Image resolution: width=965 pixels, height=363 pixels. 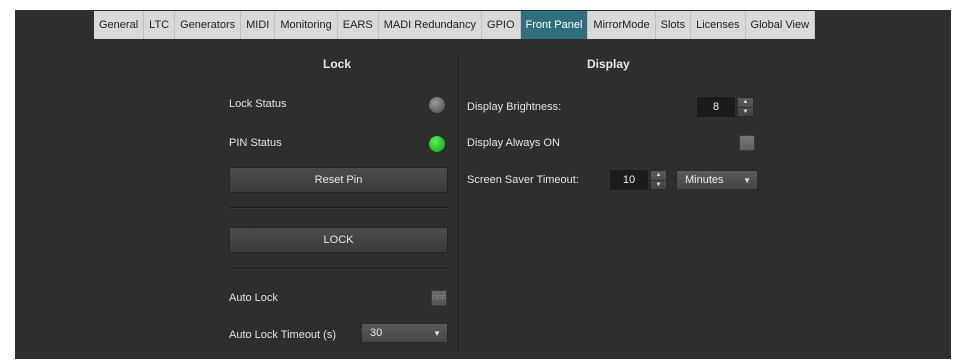 What do you see at coordinates (208, 25) in the screenshot?
I see `tab-generators: Generators` at bounding box center [208, 25].